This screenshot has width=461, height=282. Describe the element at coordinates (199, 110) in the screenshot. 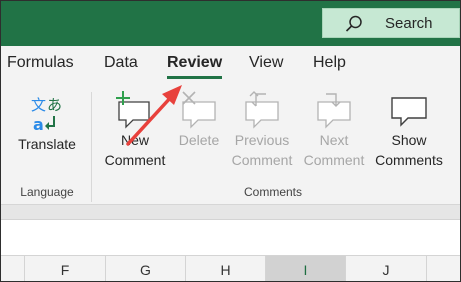

I see `delete-comment-icon` at that location.